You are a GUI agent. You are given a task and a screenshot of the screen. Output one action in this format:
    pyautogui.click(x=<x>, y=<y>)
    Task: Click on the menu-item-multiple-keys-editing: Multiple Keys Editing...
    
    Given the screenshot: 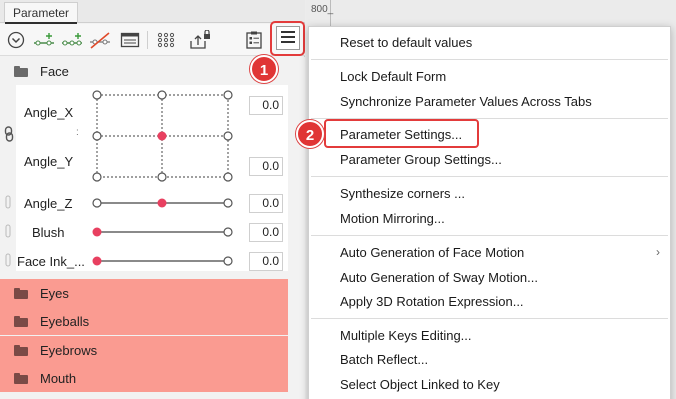 What is the action you would take?
    pyautogui.click(x=489, y=335)
    